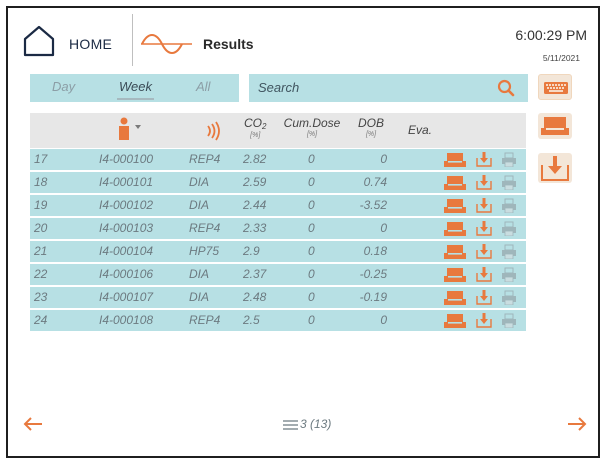  What do you see at coordinates (204, 251) in the screenshot?
I see `sample-type: HP75` at bounding box center [204, 251].